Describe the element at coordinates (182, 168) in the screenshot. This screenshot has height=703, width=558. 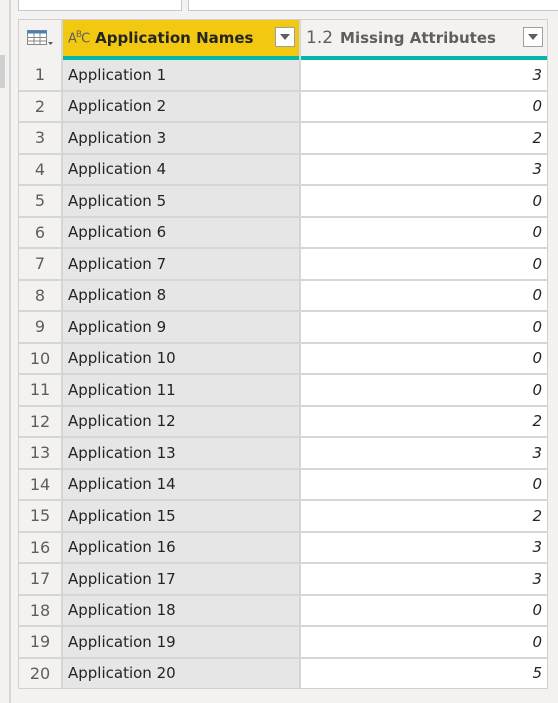
I see `application-name-cell: Application 4` at that location.